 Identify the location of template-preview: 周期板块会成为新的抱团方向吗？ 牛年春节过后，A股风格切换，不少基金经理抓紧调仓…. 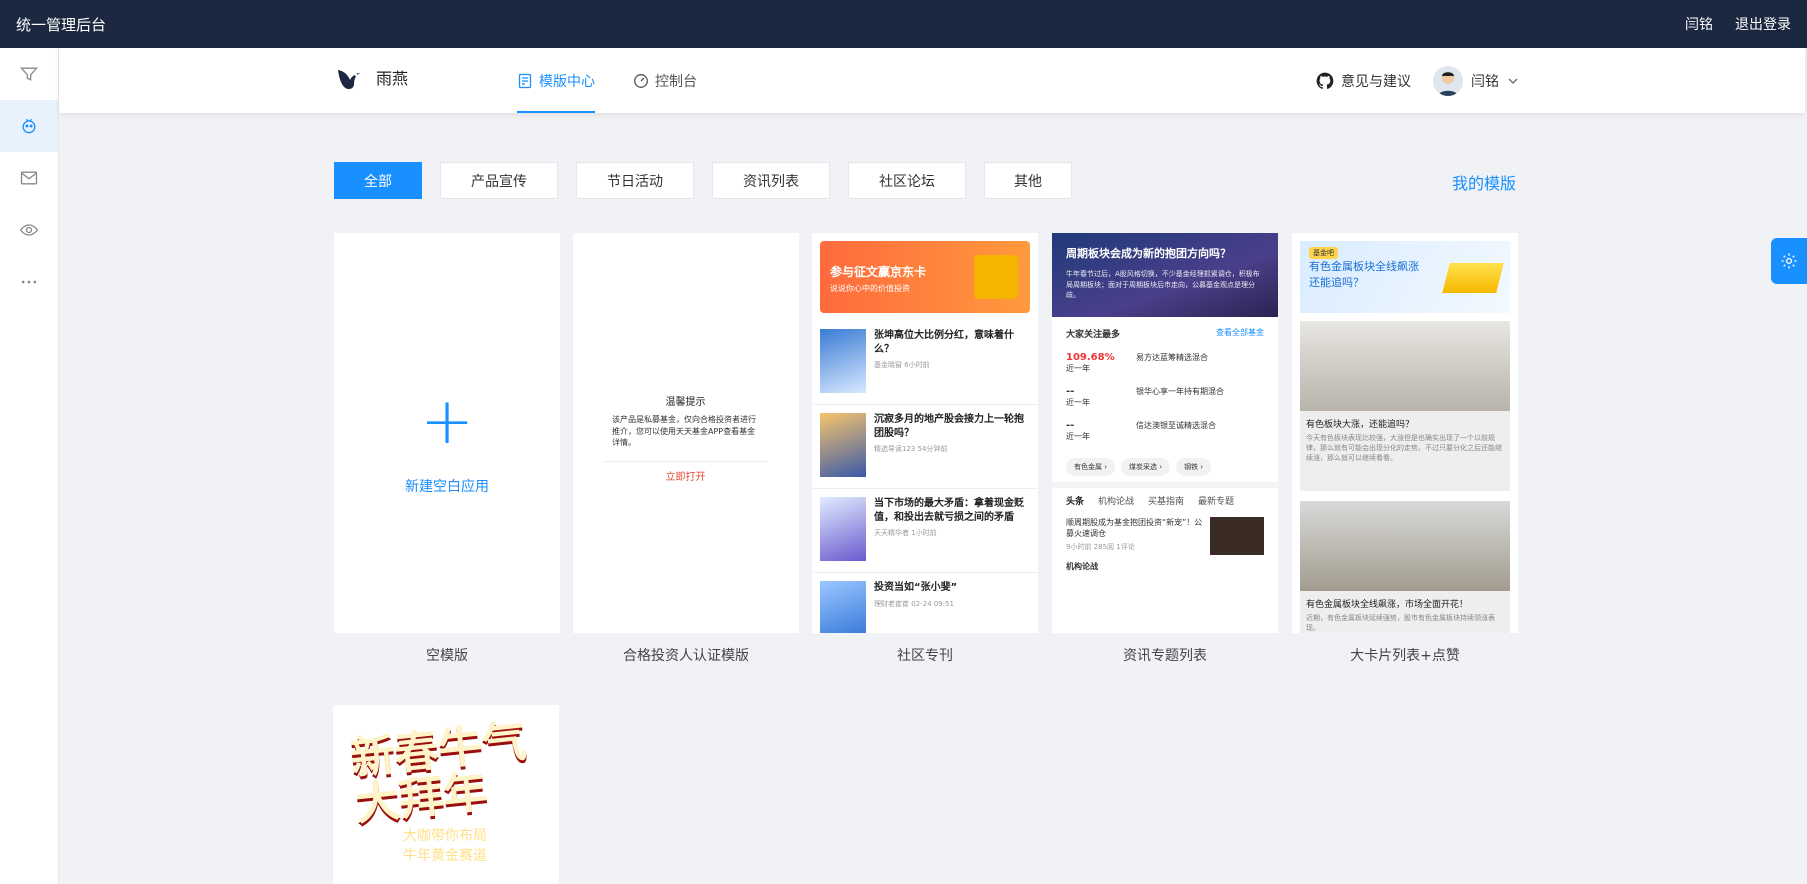
(1165, 433).